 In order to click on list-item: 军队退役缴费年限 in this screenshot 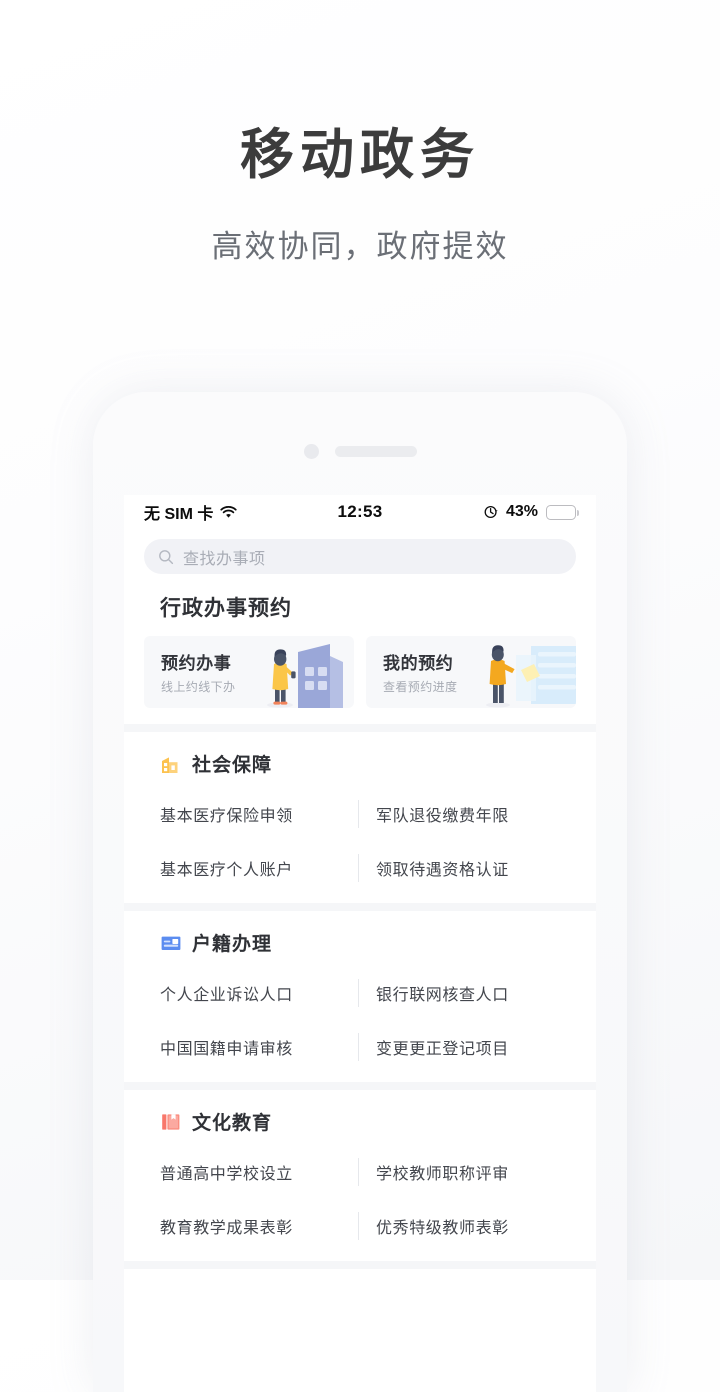, I will do `click(467, 814)`.